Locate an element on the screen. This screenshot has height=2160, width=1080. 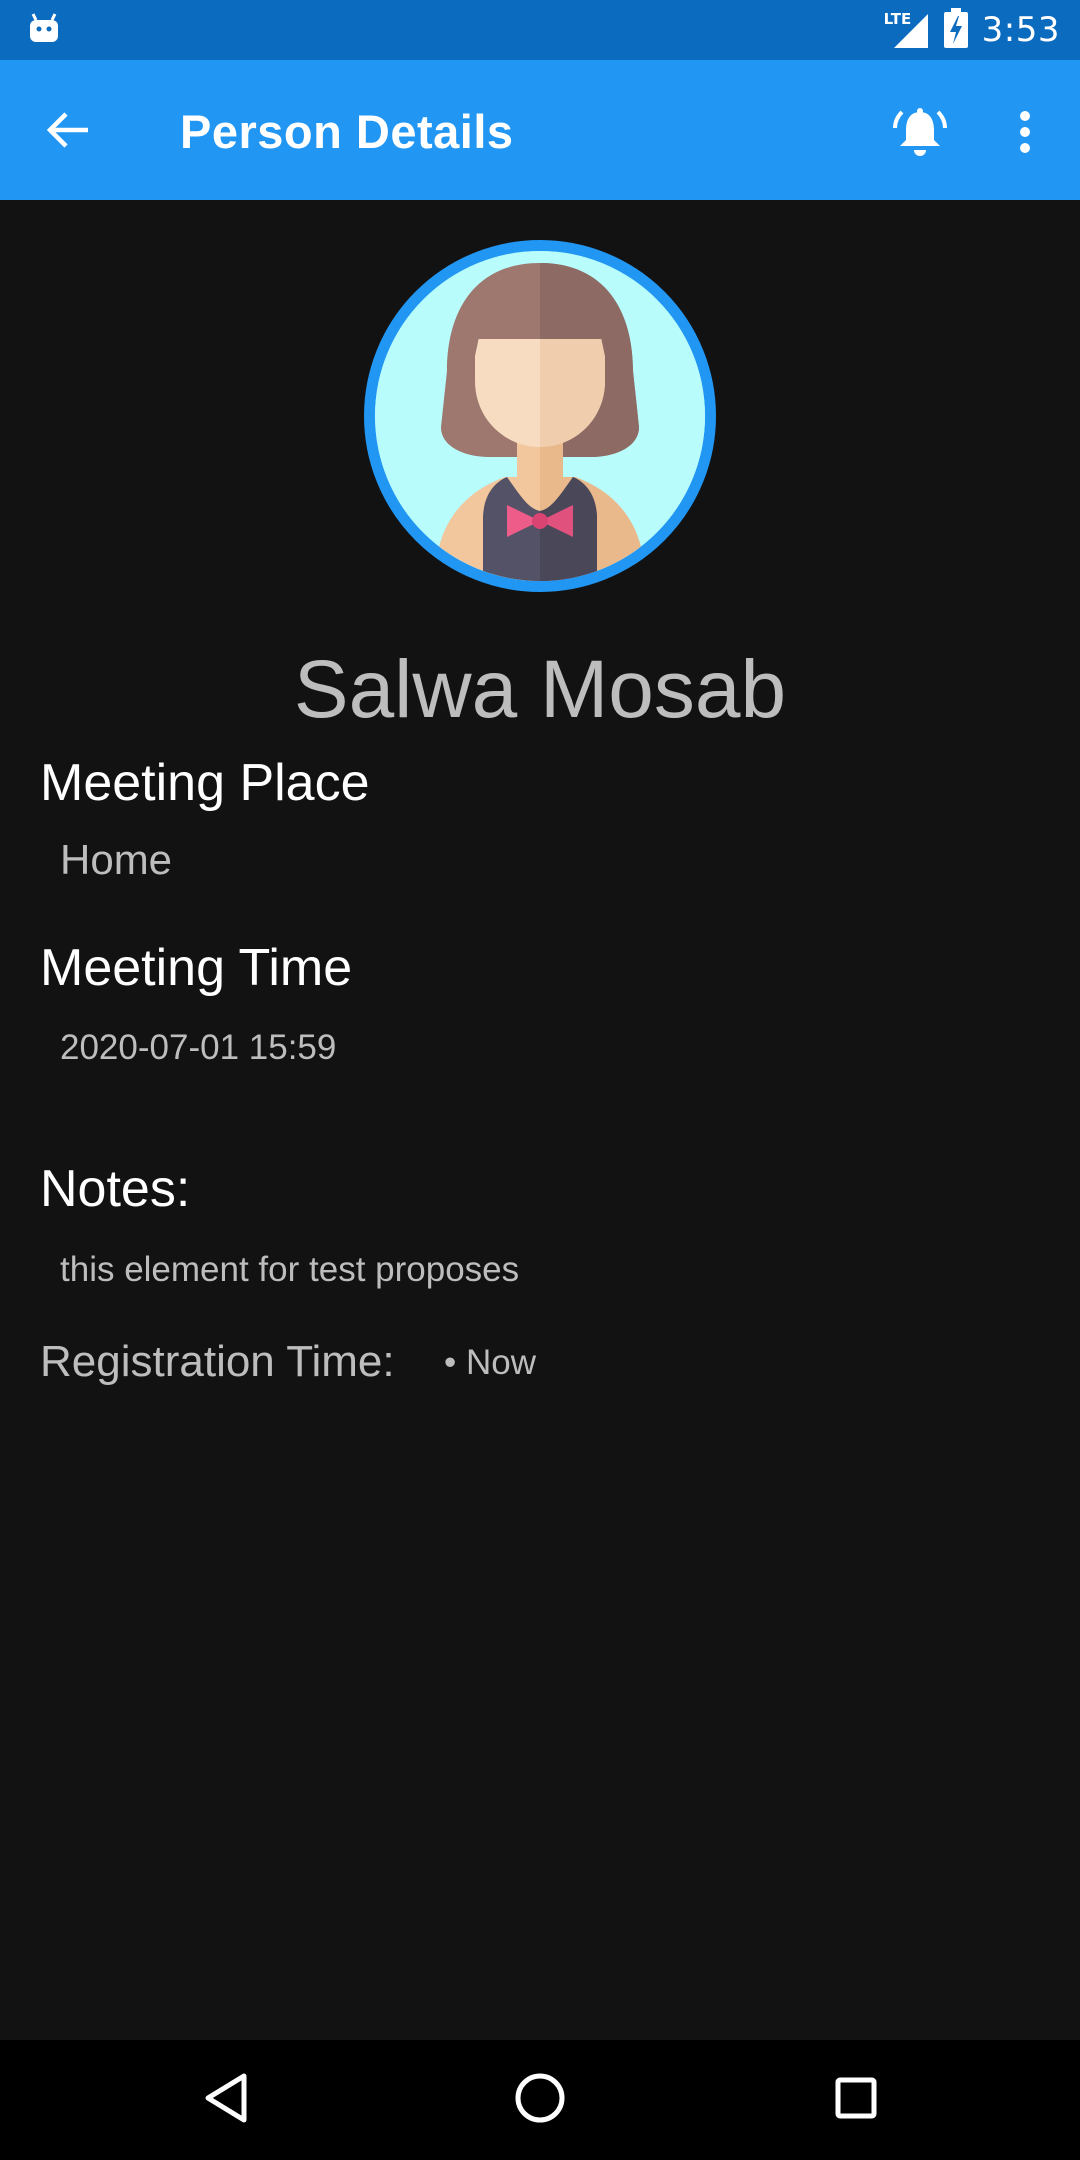
alarm-button is located at coordinates (920, 134).